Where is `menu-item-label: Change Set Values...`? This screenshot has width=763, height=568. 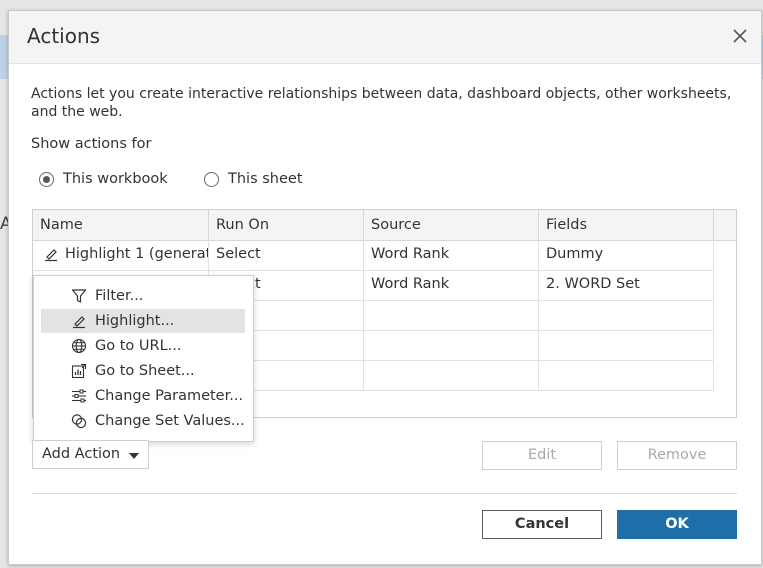 menu-item-label: Change Set Values... is located at coordinates (170, 421).